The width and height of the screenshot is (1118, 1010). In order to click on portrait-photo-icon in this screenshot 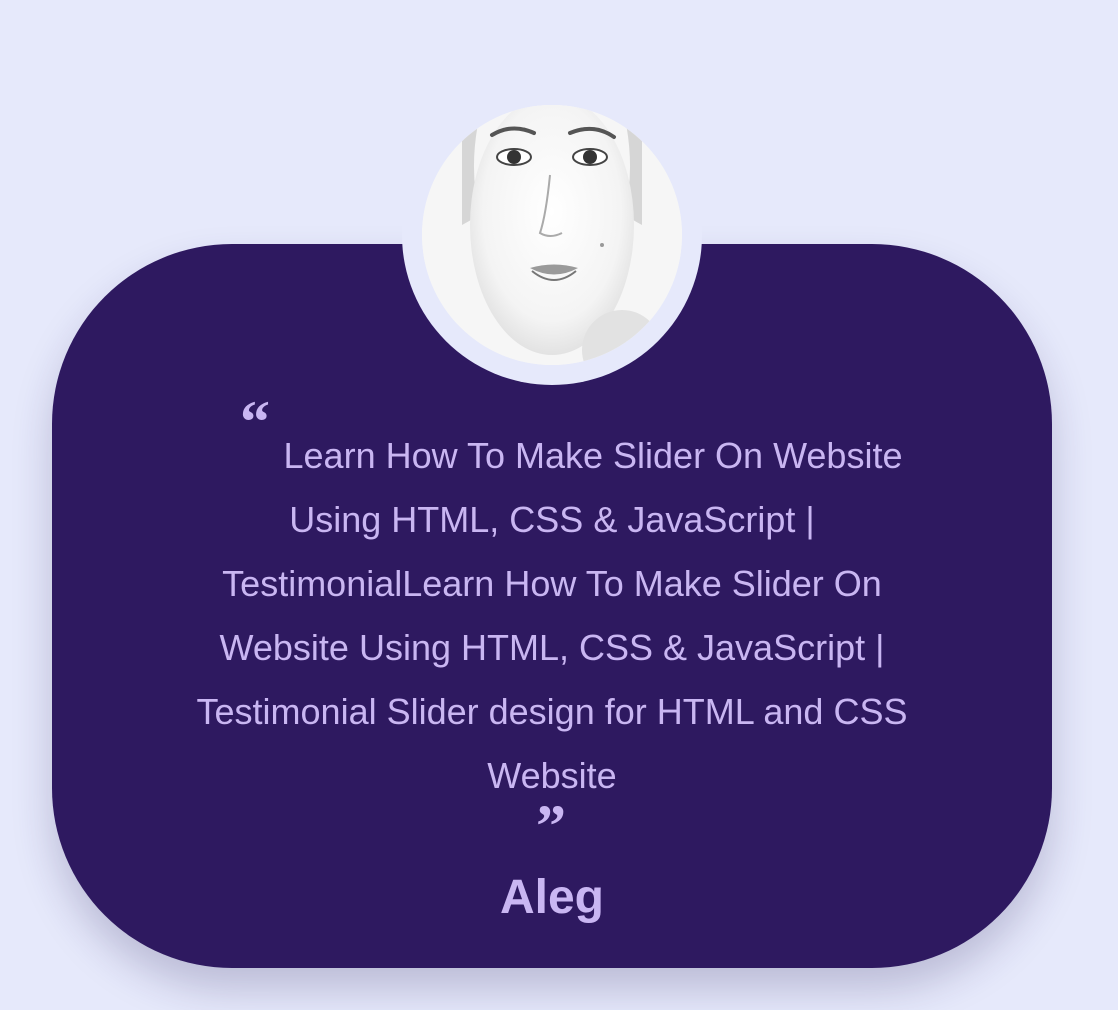, I will do `click(552, 235)`.